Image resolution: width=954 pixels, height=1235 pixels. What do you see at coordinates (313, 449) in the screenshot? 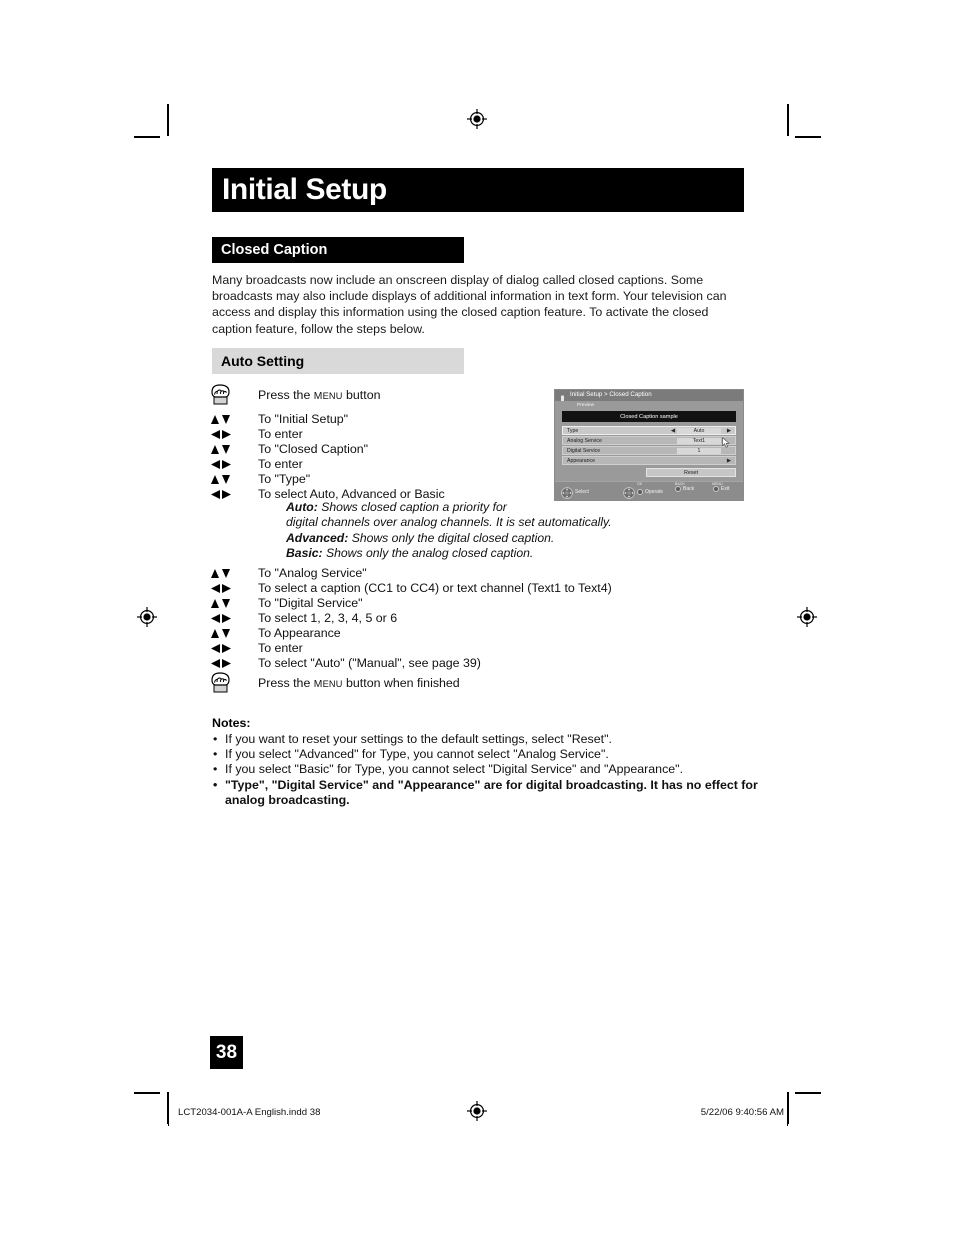
I see `step-text: To "Closed Caption"` at bounding box center [313, 449].